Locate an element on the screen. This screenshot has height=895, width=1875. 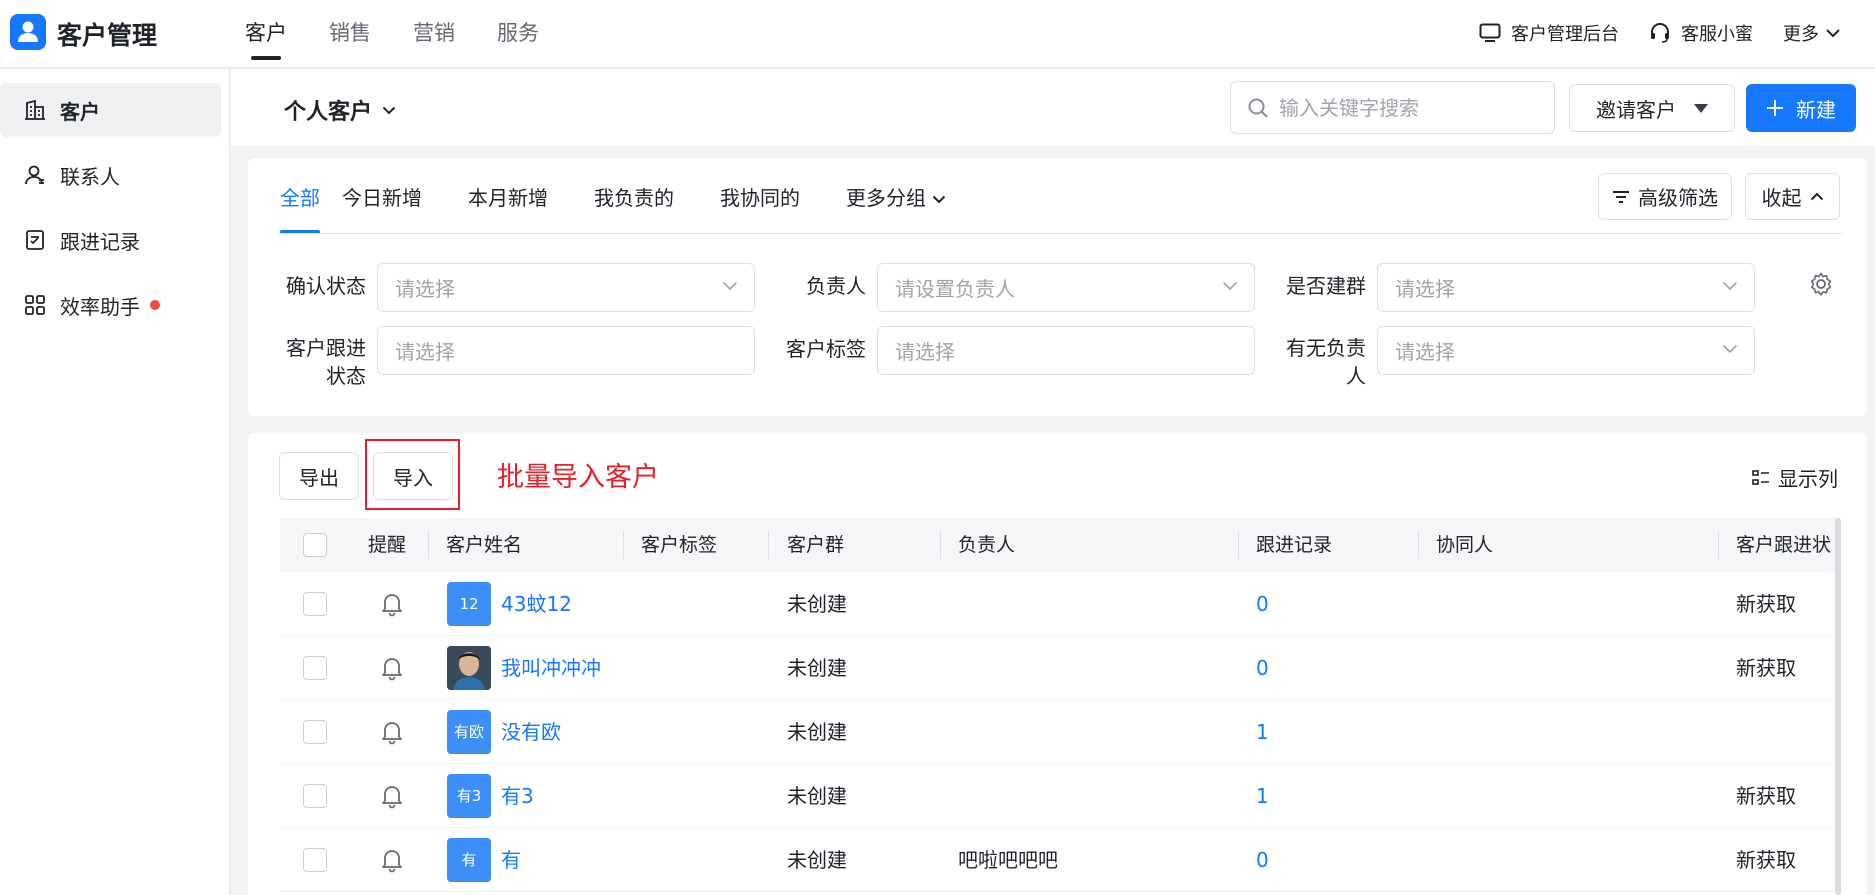
tag-select: 请选择 is located at coordinates (1066, 350).